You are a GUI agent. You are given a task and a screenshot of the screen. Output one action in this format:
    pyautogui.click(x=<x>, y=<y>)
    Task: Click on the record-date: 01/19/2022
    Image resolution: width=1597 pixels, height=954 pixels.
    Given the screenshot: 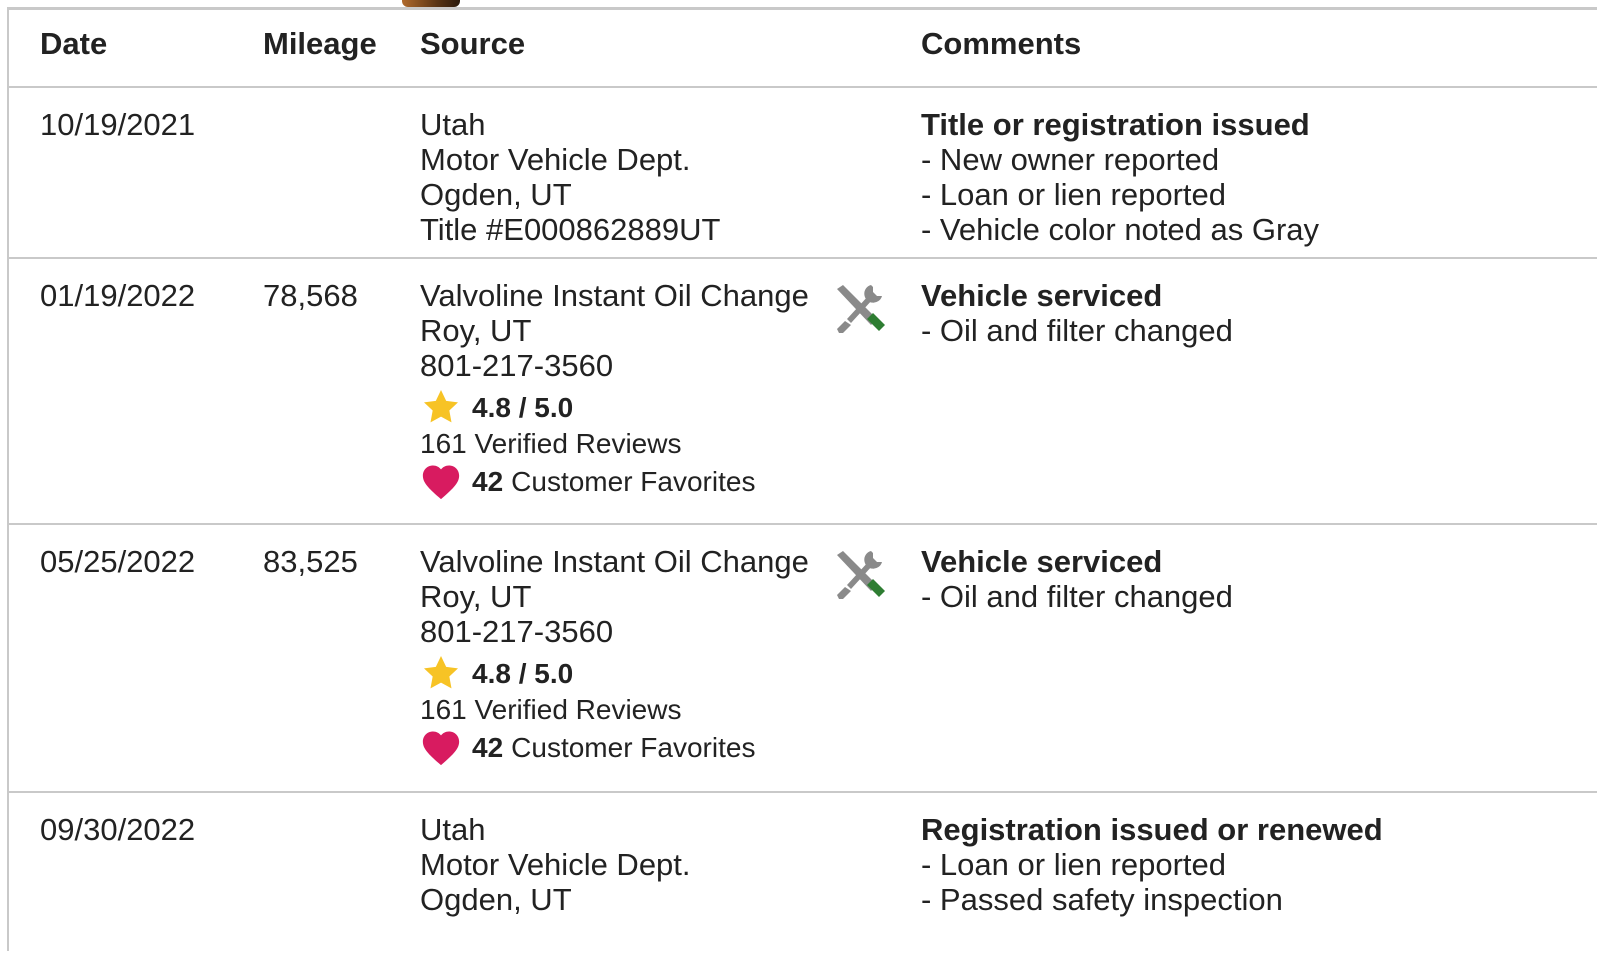 What is the action you would take?
    pyautogui.click(x=118, y=295)
    